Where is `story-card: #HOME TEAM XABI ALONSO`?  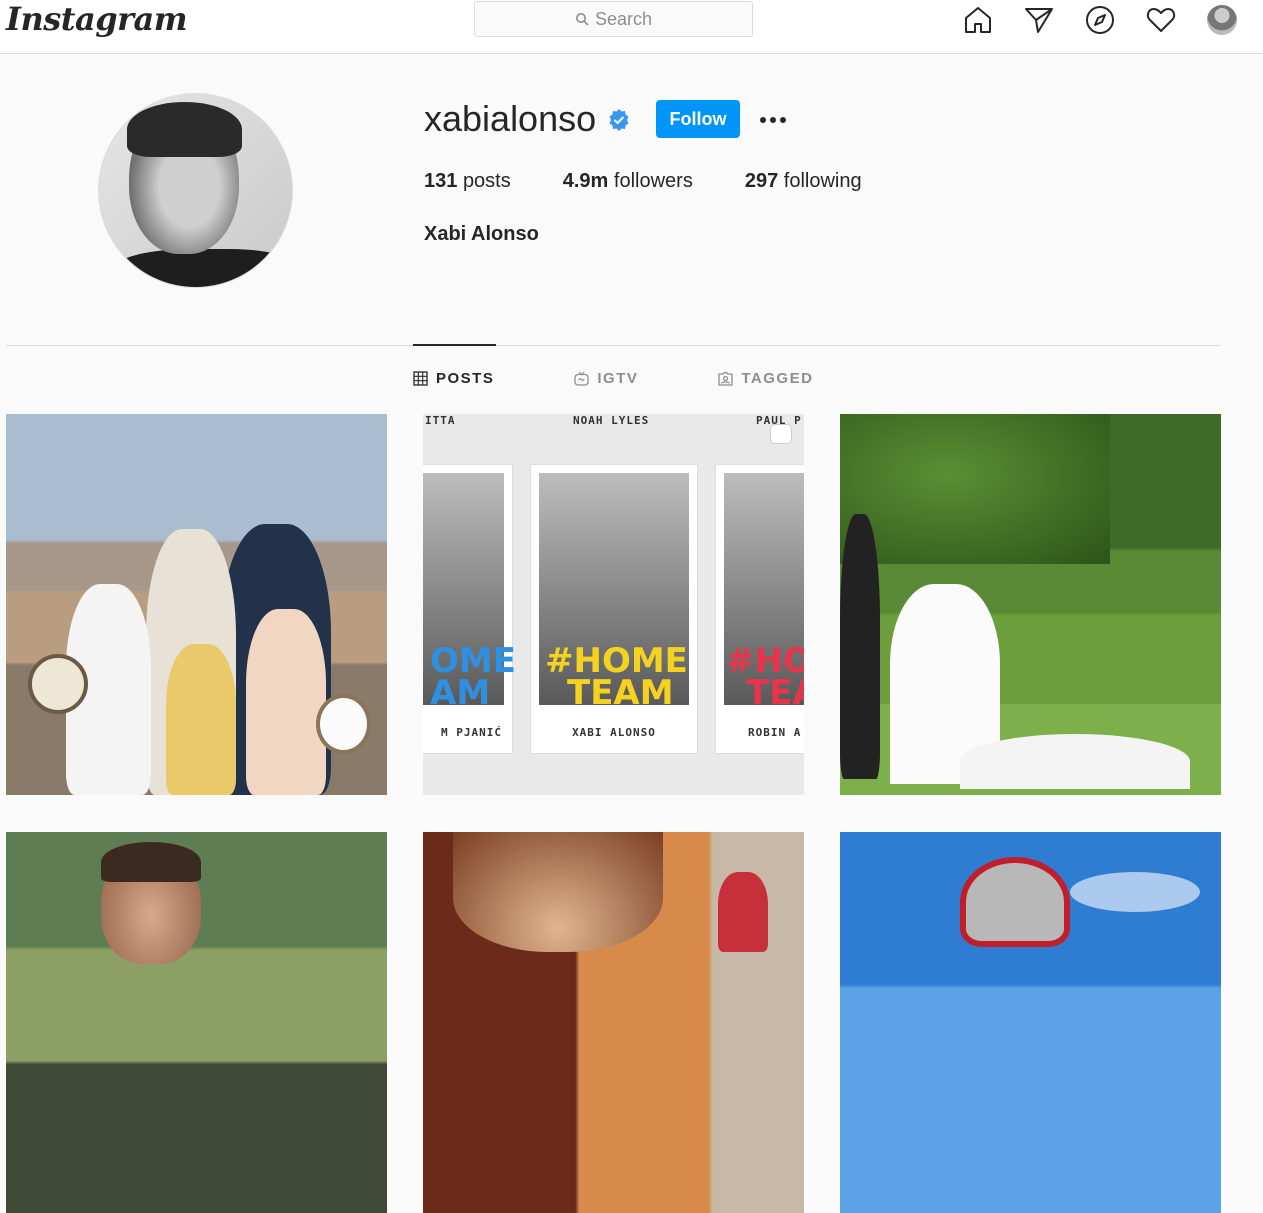
story-card: #HOME TEAM XABI ALONSO is located at coordinates (614, 609).